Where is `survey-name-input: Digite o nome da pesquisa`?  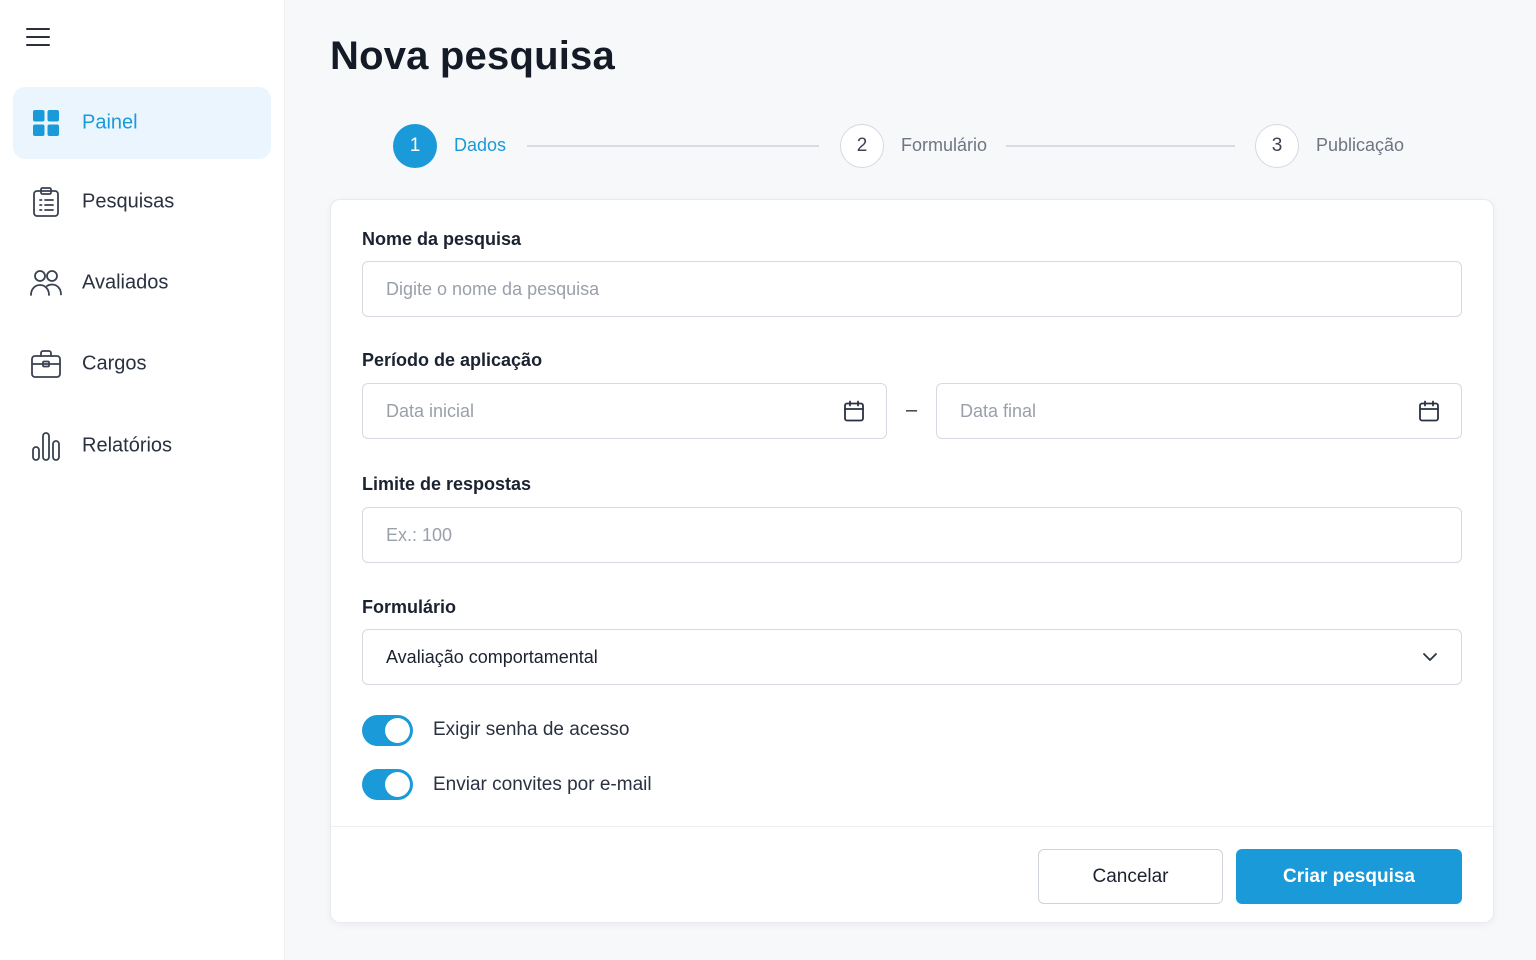 survey-name-input: Digite o nome da pesquisa is located at coordinates (912, 289).